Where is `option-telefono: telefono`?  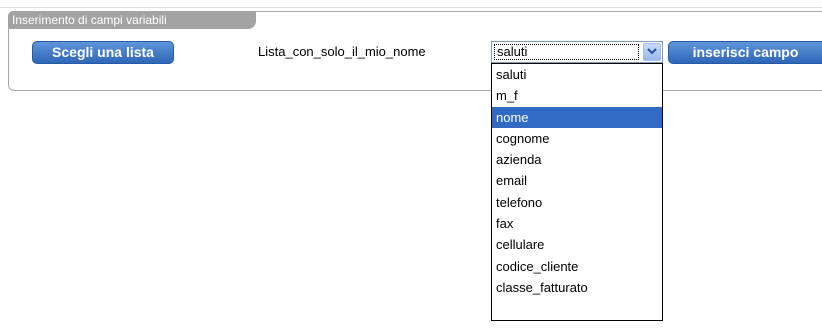 option-telefono: telefono is located at coordinates (577, 202).